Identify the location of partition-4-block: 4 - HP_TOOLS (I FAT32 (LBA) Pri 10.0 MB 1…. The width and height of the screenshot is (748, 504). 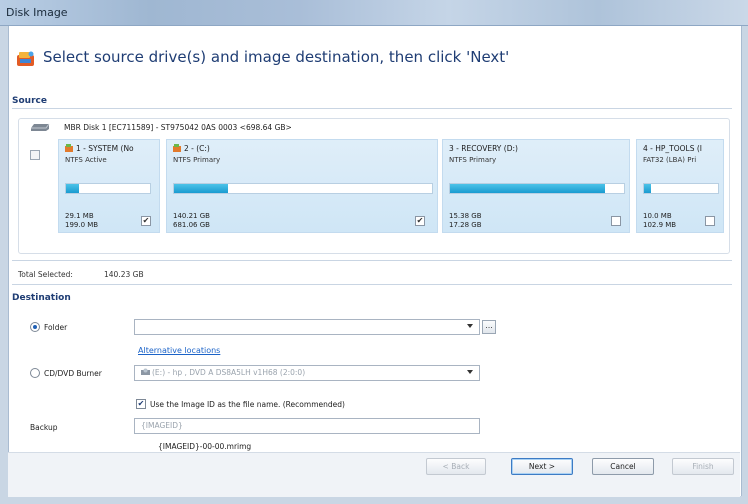
(680, 186).